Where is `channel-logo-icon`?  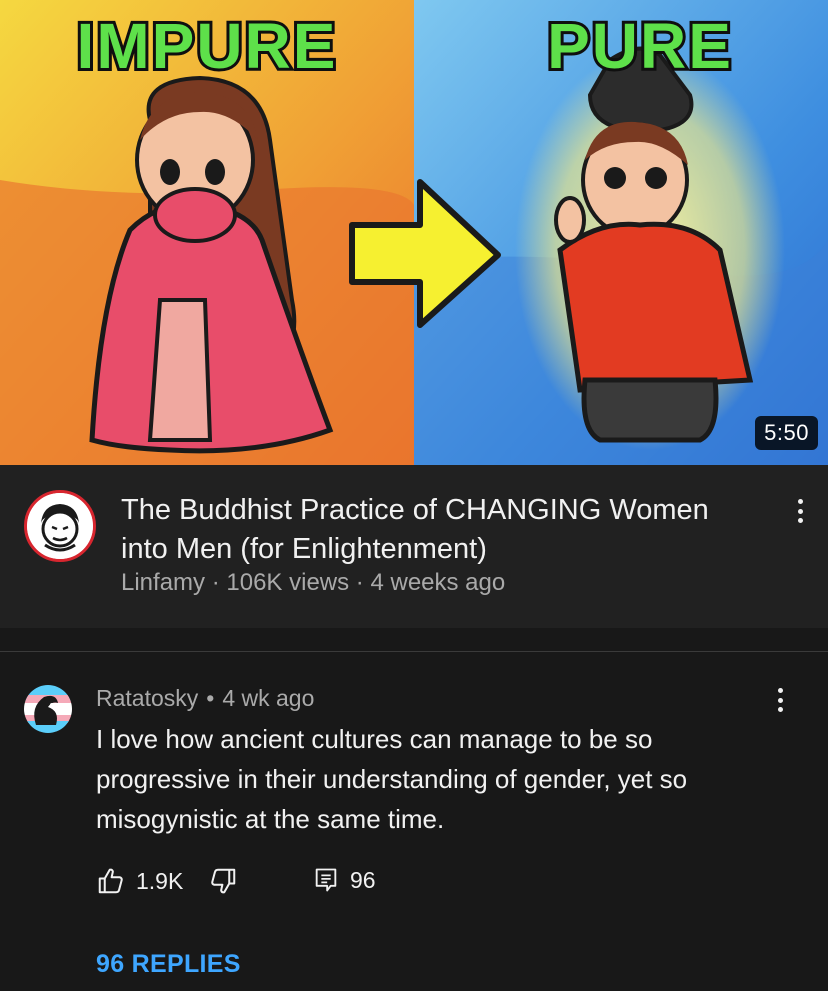
channel-logo-icon is located at coordinates (60, 526).